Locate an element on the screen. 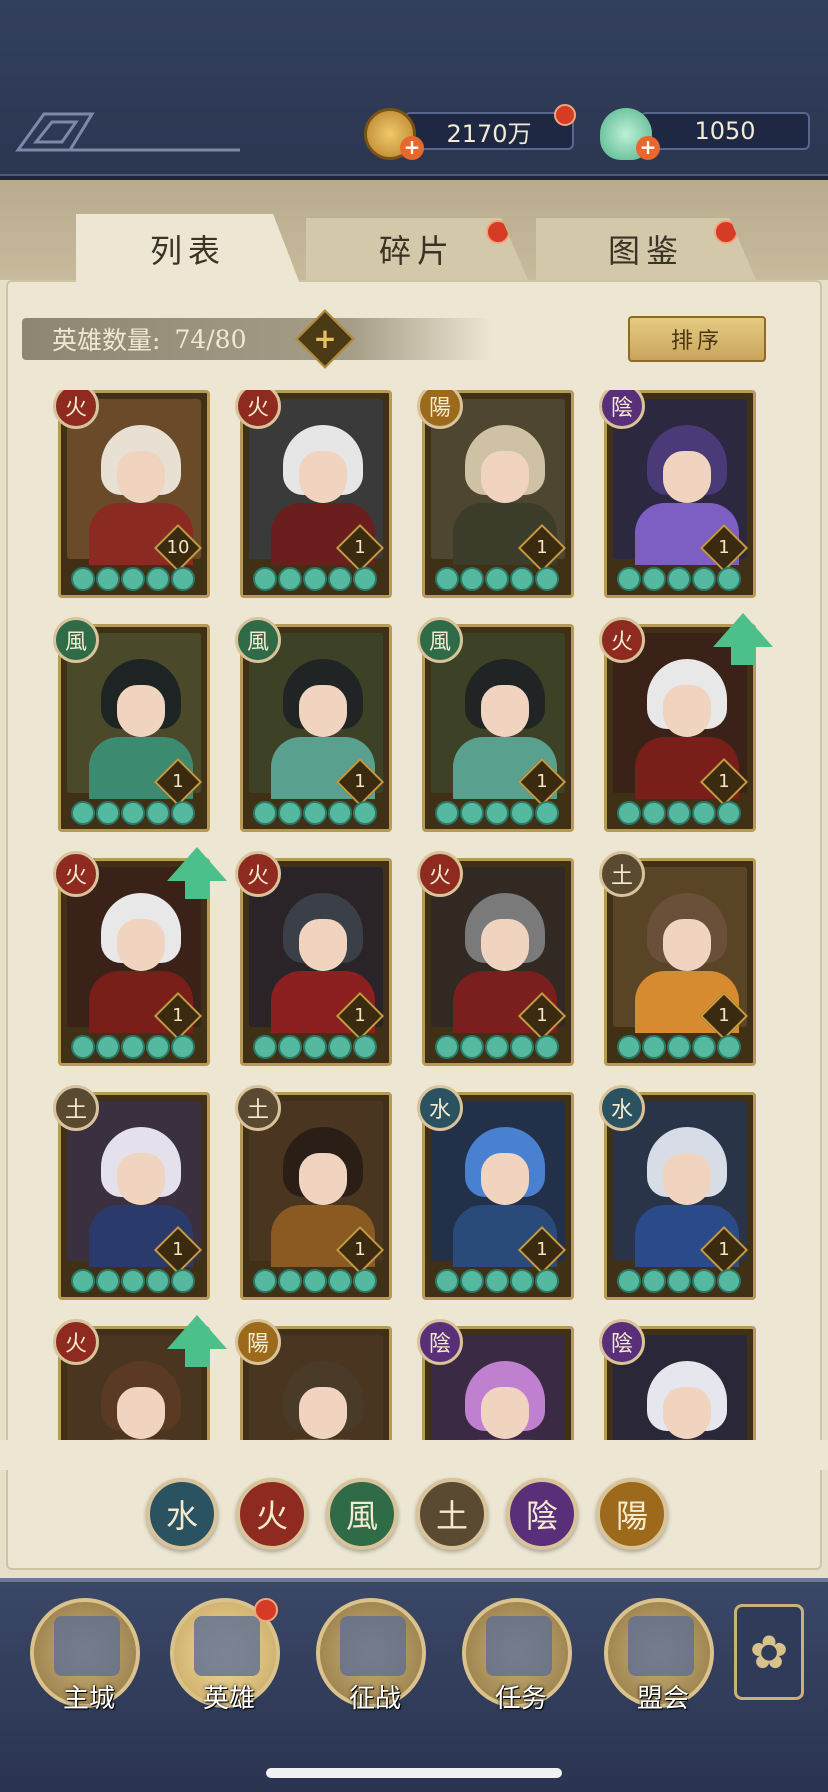  filter-yang-button: 陽 is located at coordinates (632, 1514).